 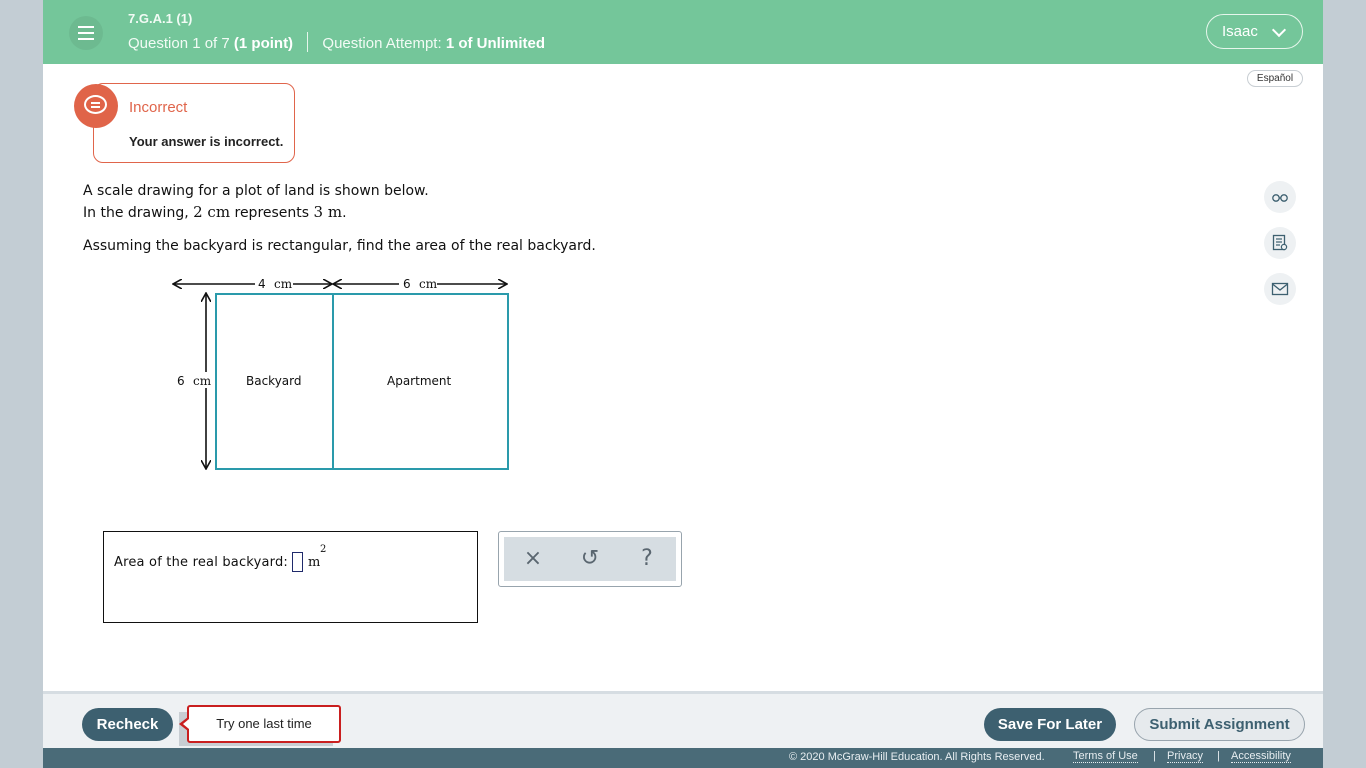 I want to click on question-line-2: In the drawing, 2 cm represents 3 m., so click(x=215, y=212).